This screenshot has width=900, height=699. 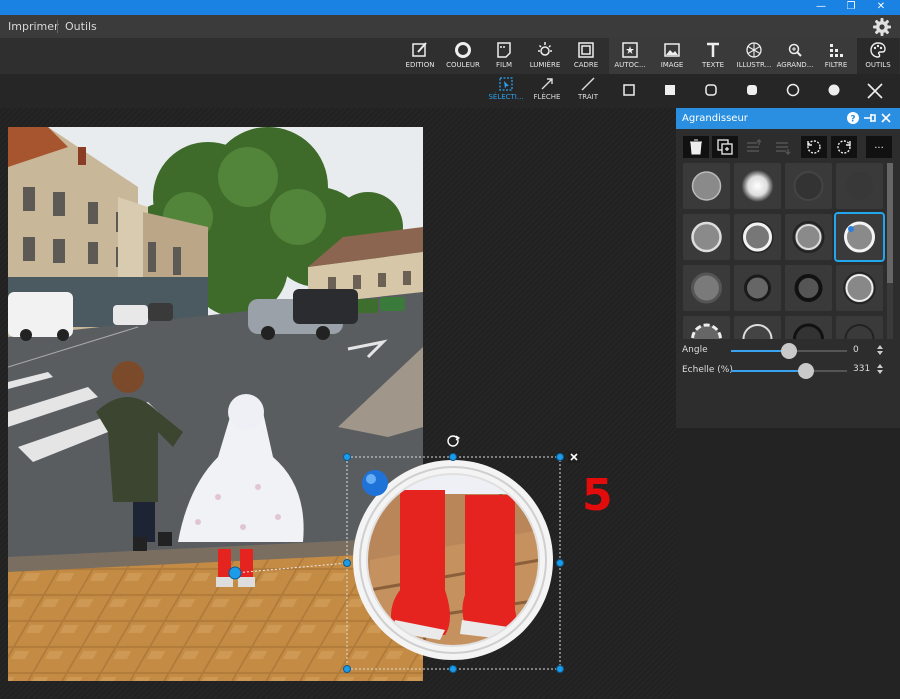 What do you see at coordinates (696, 147) in the screenshot?
I see `trash-icon` at bounding box center [696, 147].